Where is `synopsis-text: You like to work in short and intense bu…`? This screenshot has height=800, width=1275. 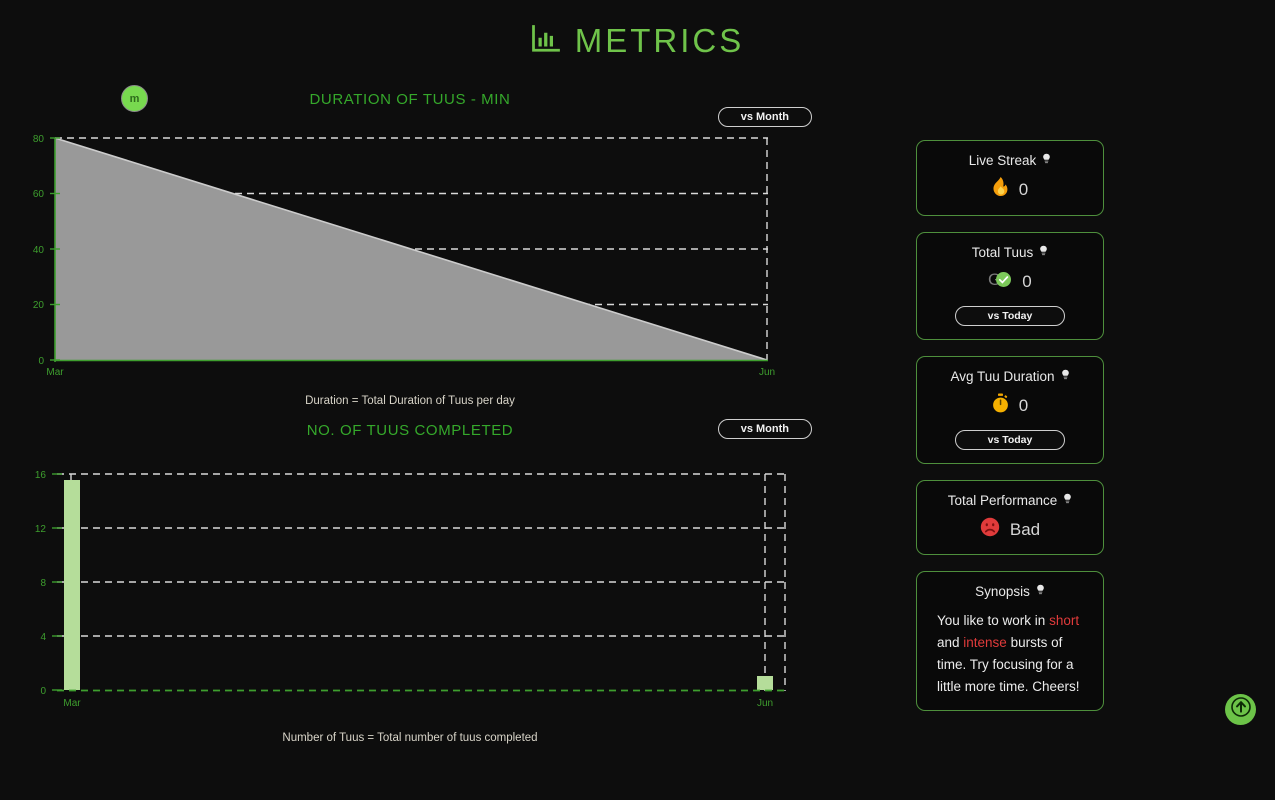
synopsis-text: You like to work in short and intense bu… is located at coordinates (1010, 654).